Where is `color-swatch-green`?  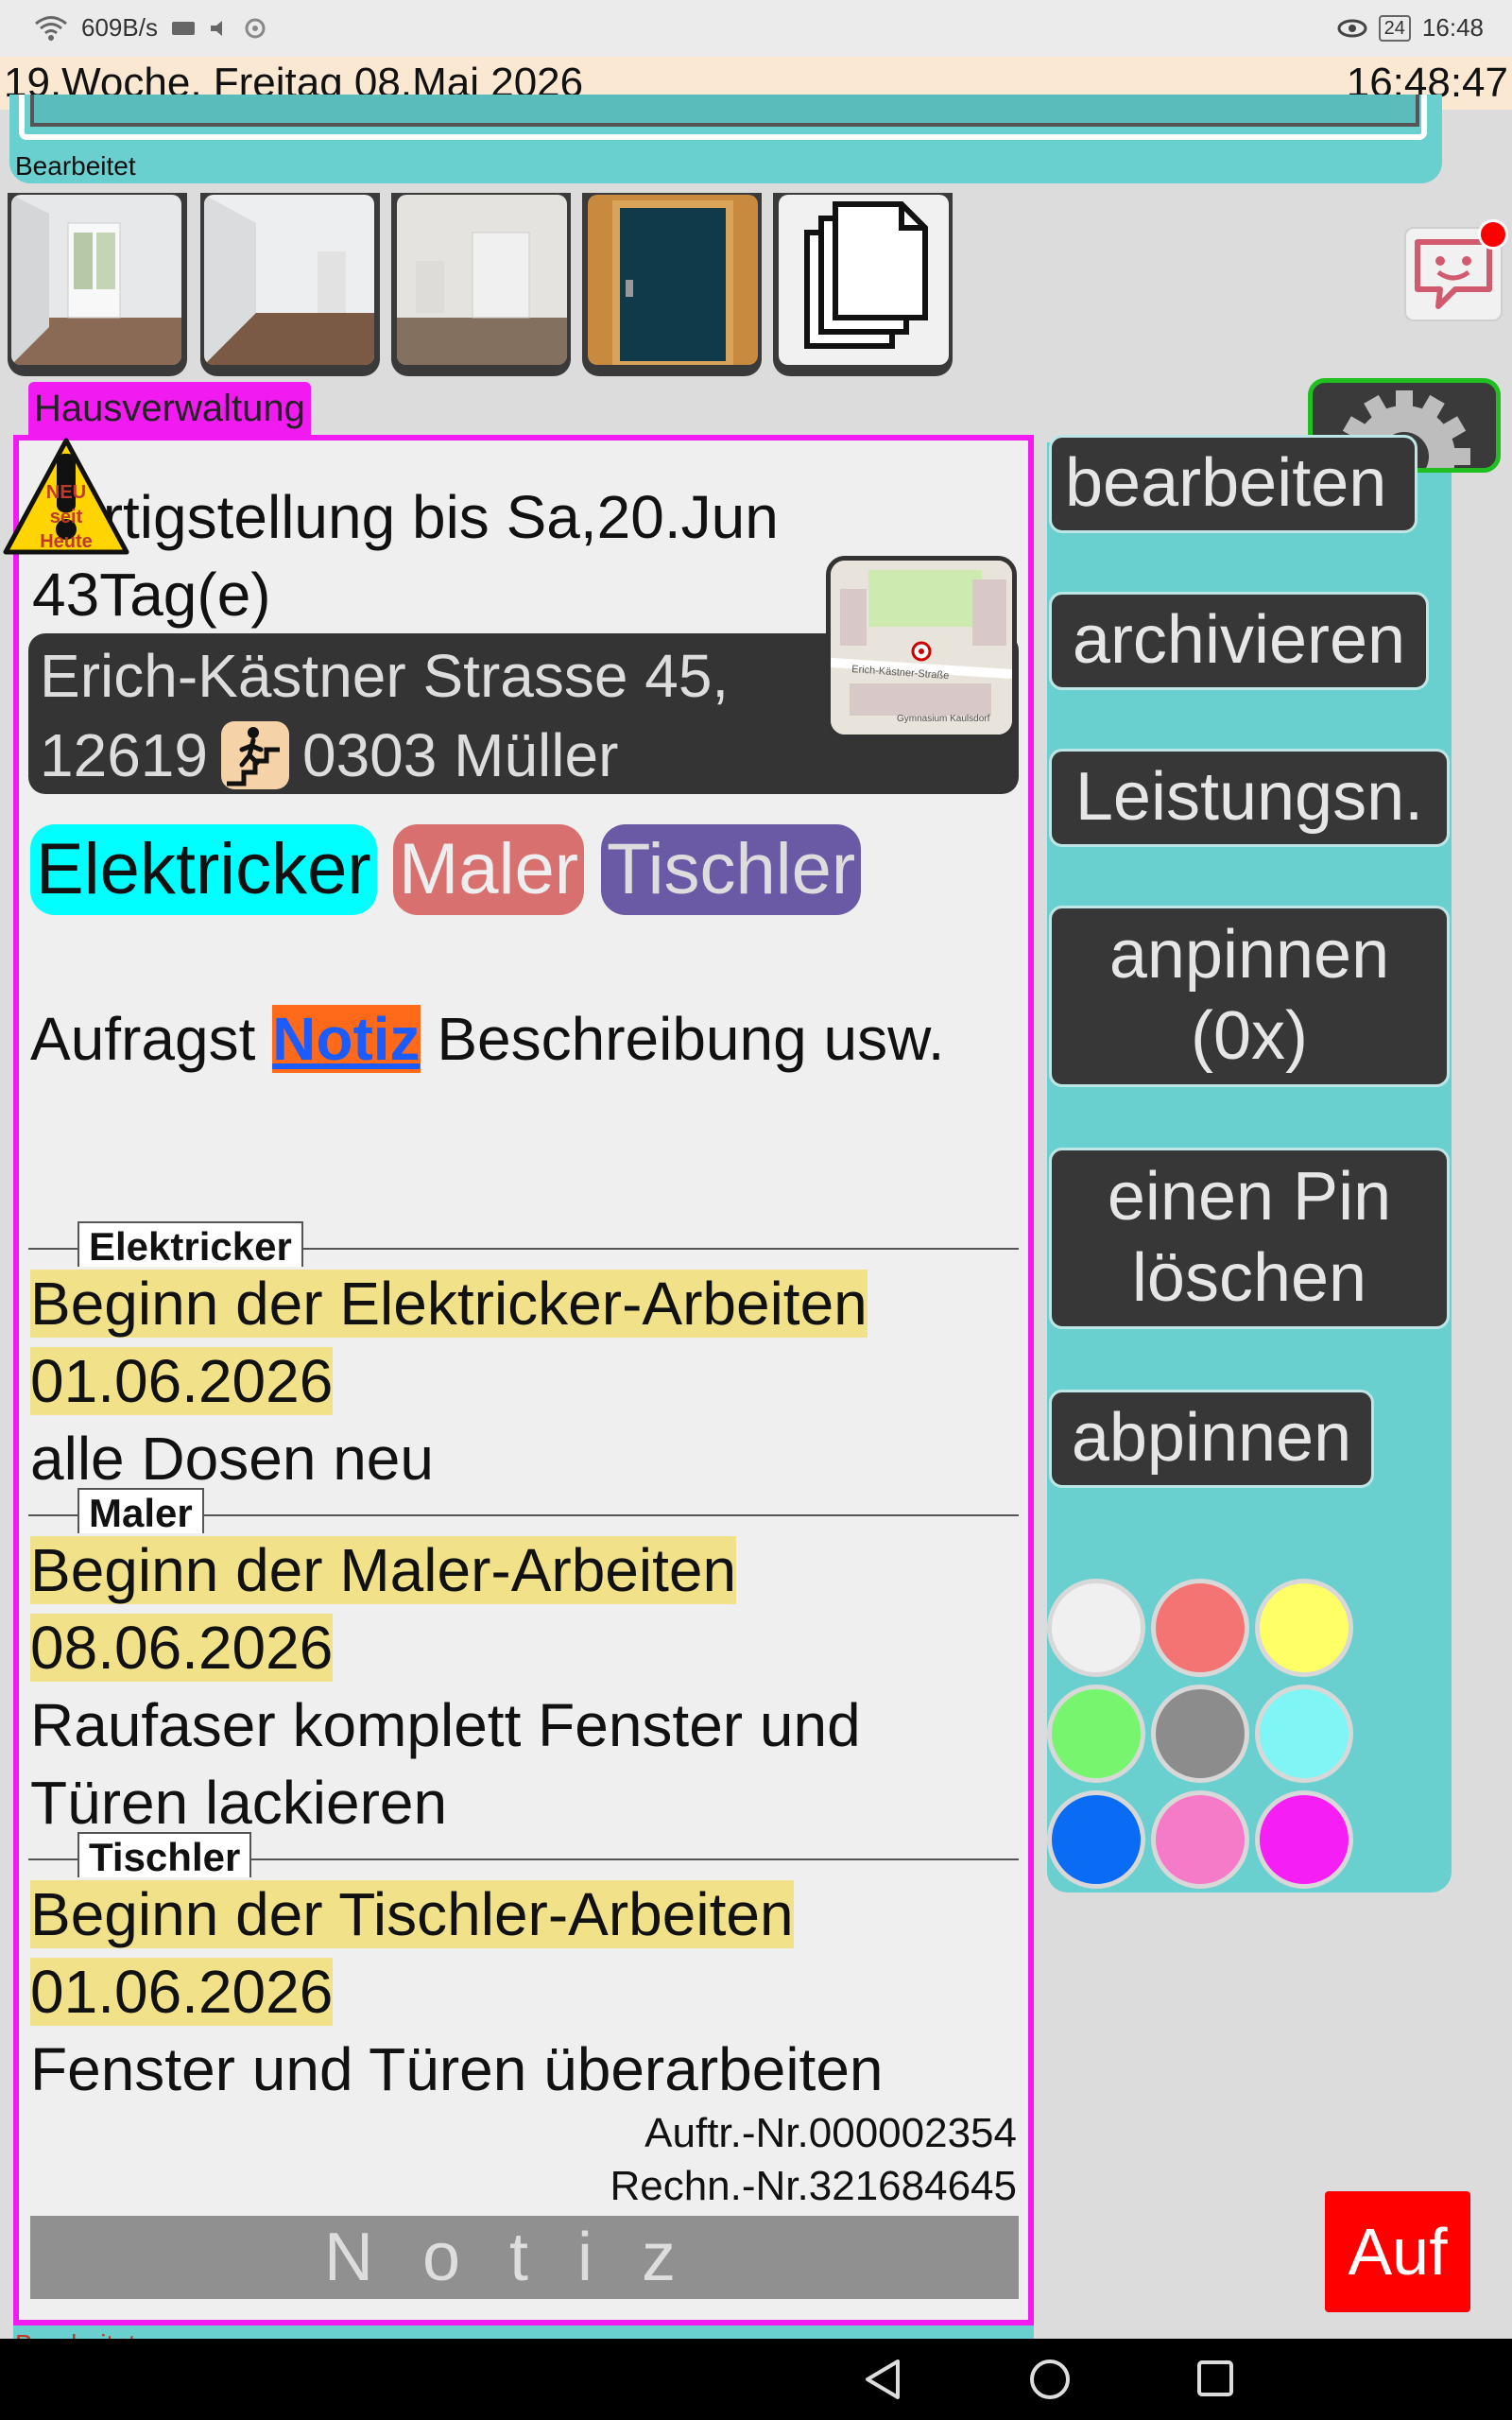 color-swatch-green is located at coordinates (1096, 1734).